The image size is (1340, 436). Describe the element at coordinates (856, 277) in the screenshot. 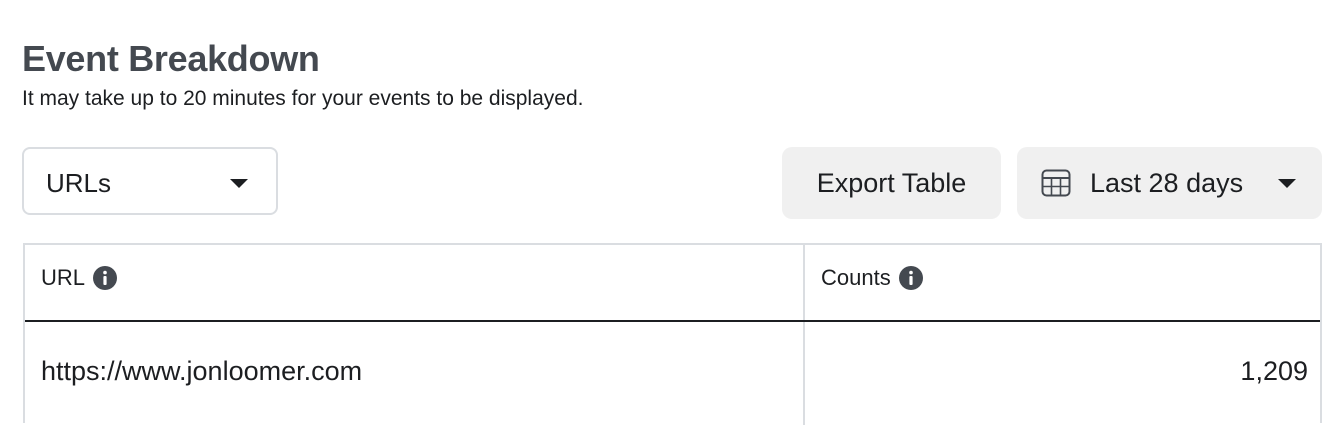

I see `column-header-label: Counts` at that location.